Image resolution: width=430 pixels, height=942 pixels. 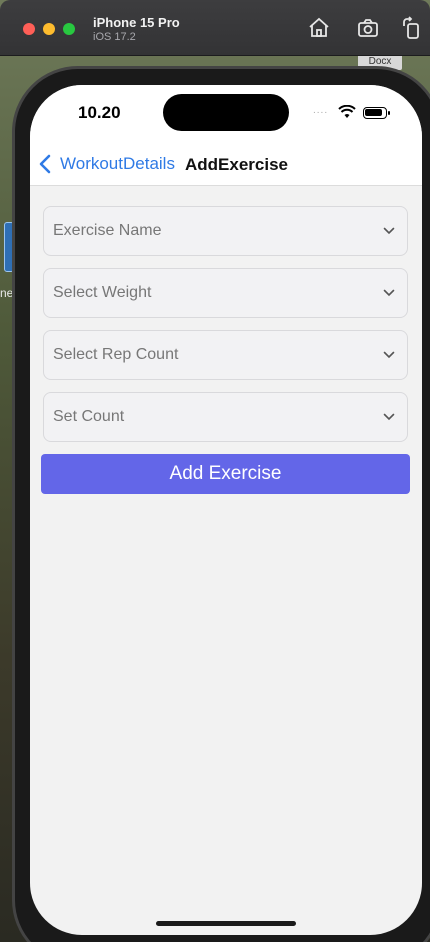 What do you see at coordinates (376, 113) in the screenshot?
I see `battery-icon` at bounding box center [376, 113].